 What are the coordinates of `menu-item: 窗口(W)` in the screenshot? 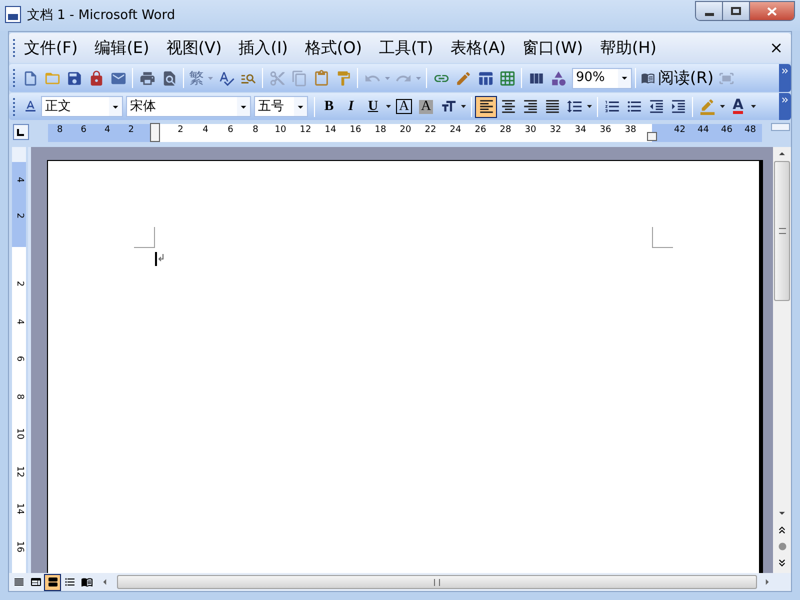 It's located at (553, 48).